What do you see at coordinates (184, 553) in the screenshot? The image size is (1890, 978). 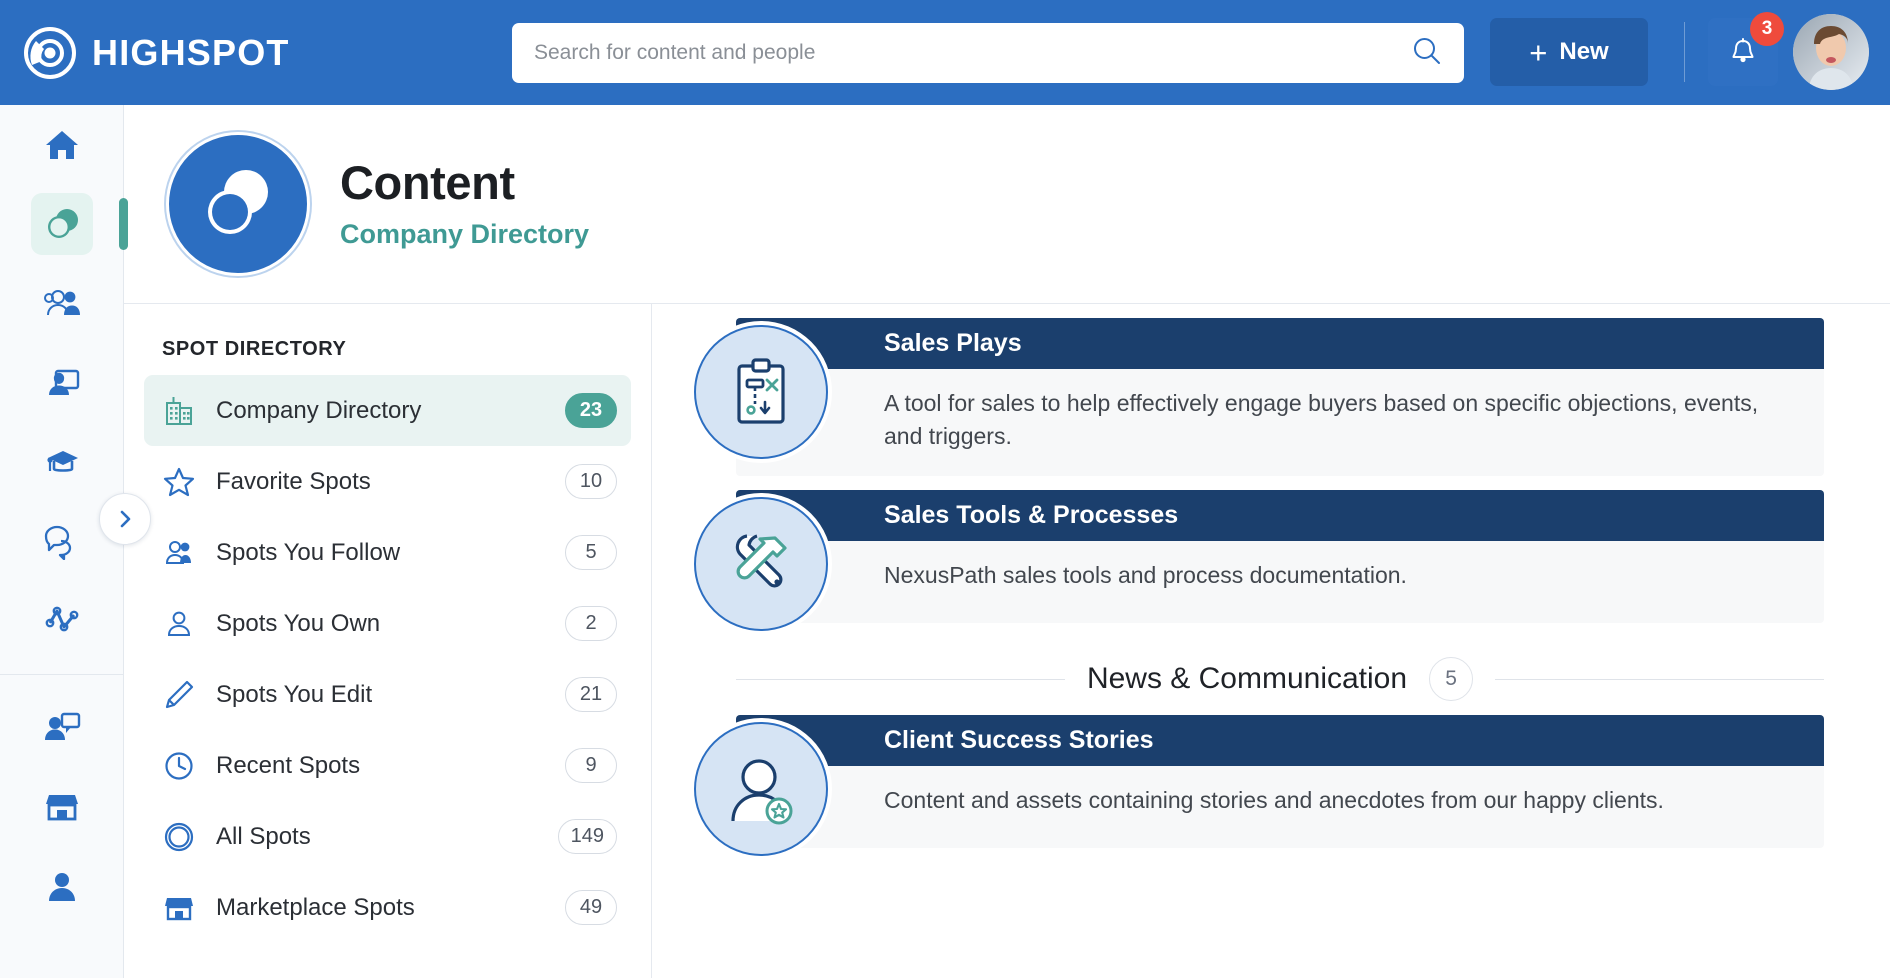 I see `two-people-icon` at bounding box center [184, 553].